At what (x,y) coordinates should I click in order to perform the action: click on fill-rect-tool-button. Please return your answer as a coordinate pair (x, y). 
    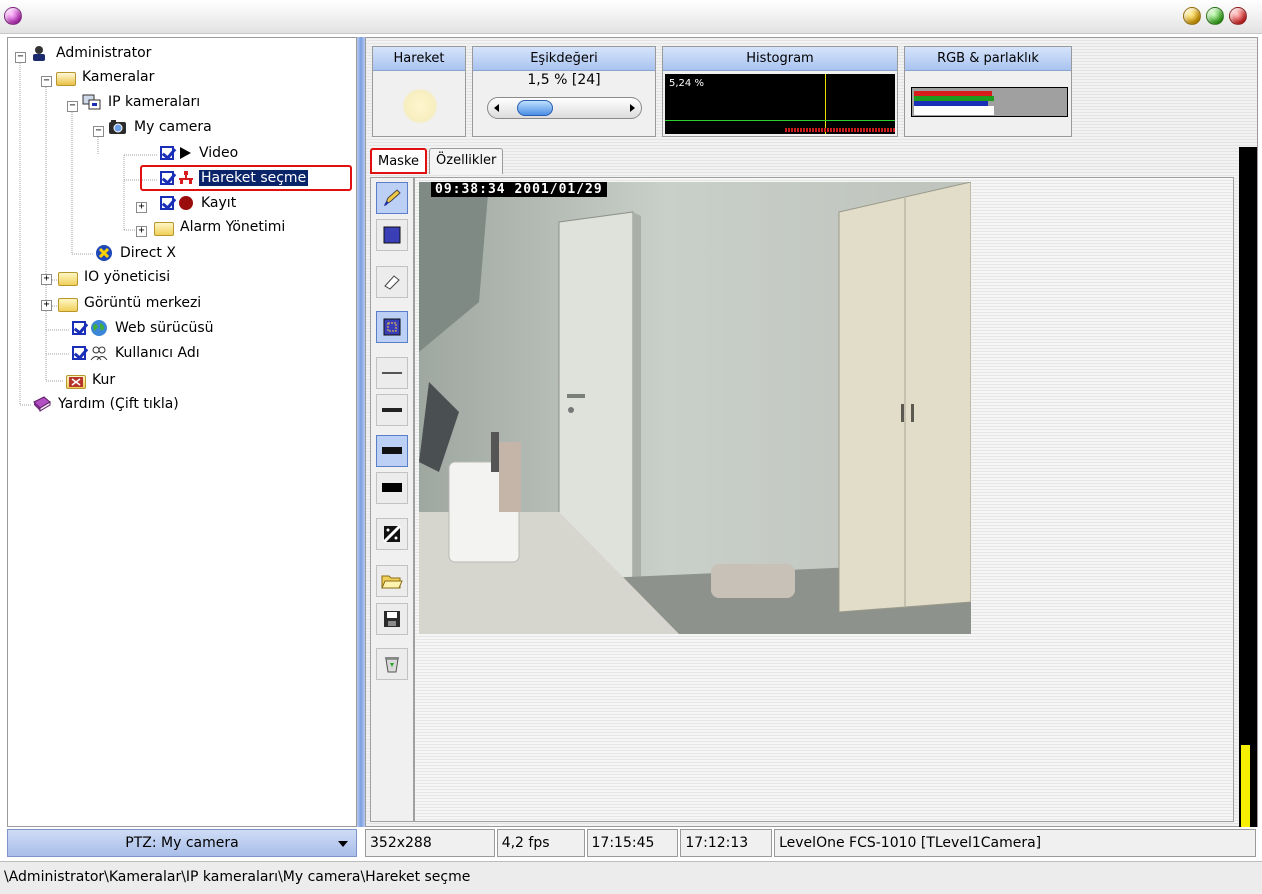
    Looking at the image, I should click on (392, 235).